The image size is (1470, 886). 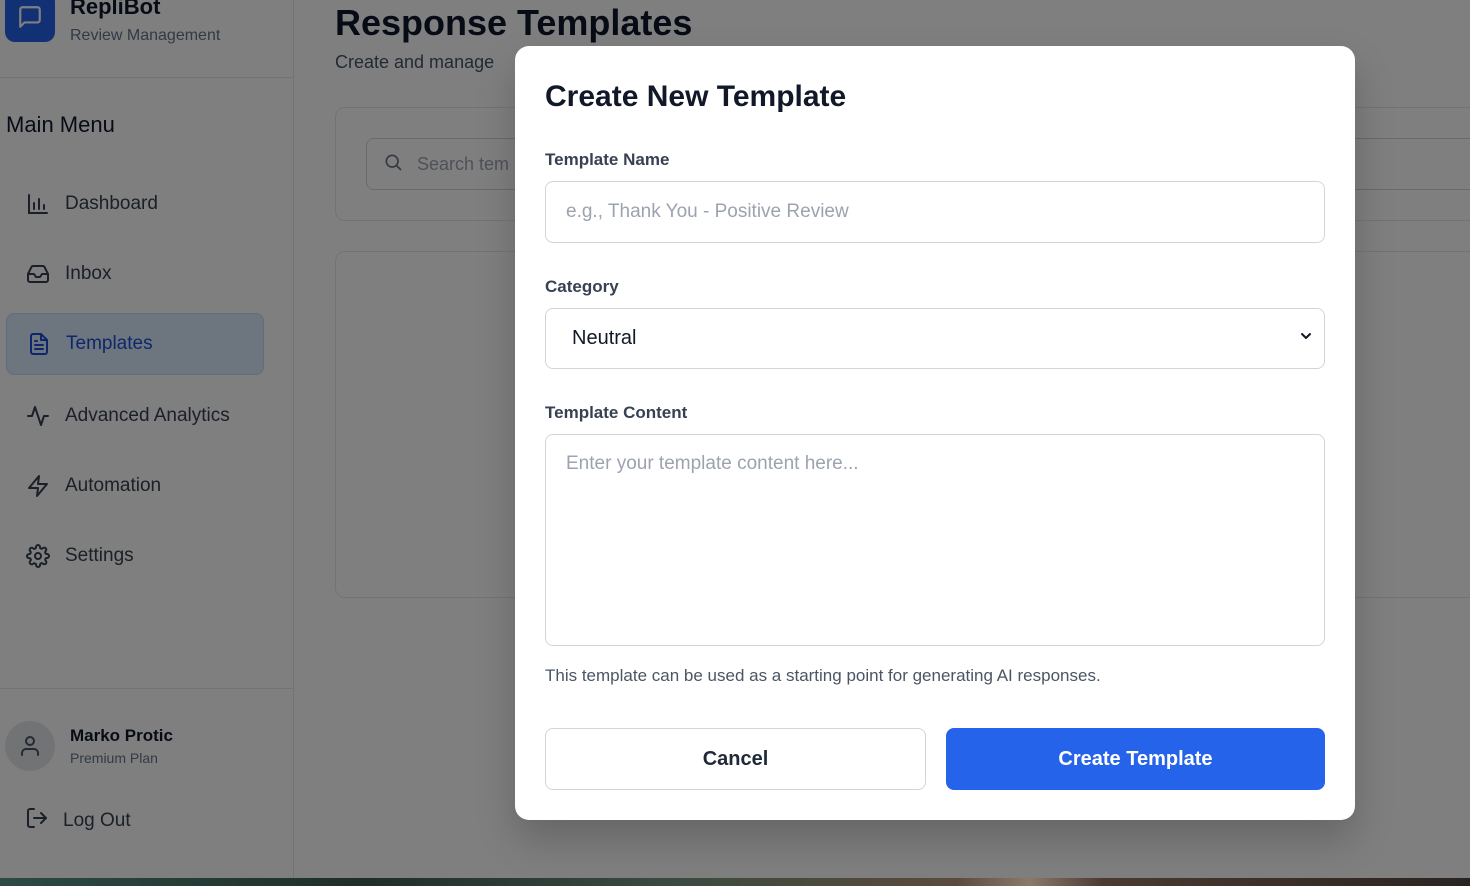 I want to click on category-selected-value: Neutral, so click(x=604, y=338).